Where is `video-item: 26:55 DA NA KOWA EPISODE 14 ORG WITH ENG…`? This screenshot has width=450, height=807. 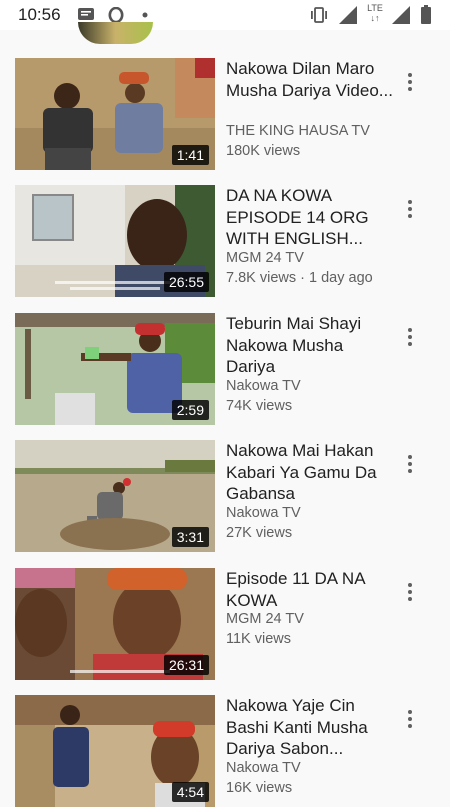 video-item: 26:55 DA NA KOWA EPISODE 14 ORG WITH ENG… is located at coordinates (225, 241).